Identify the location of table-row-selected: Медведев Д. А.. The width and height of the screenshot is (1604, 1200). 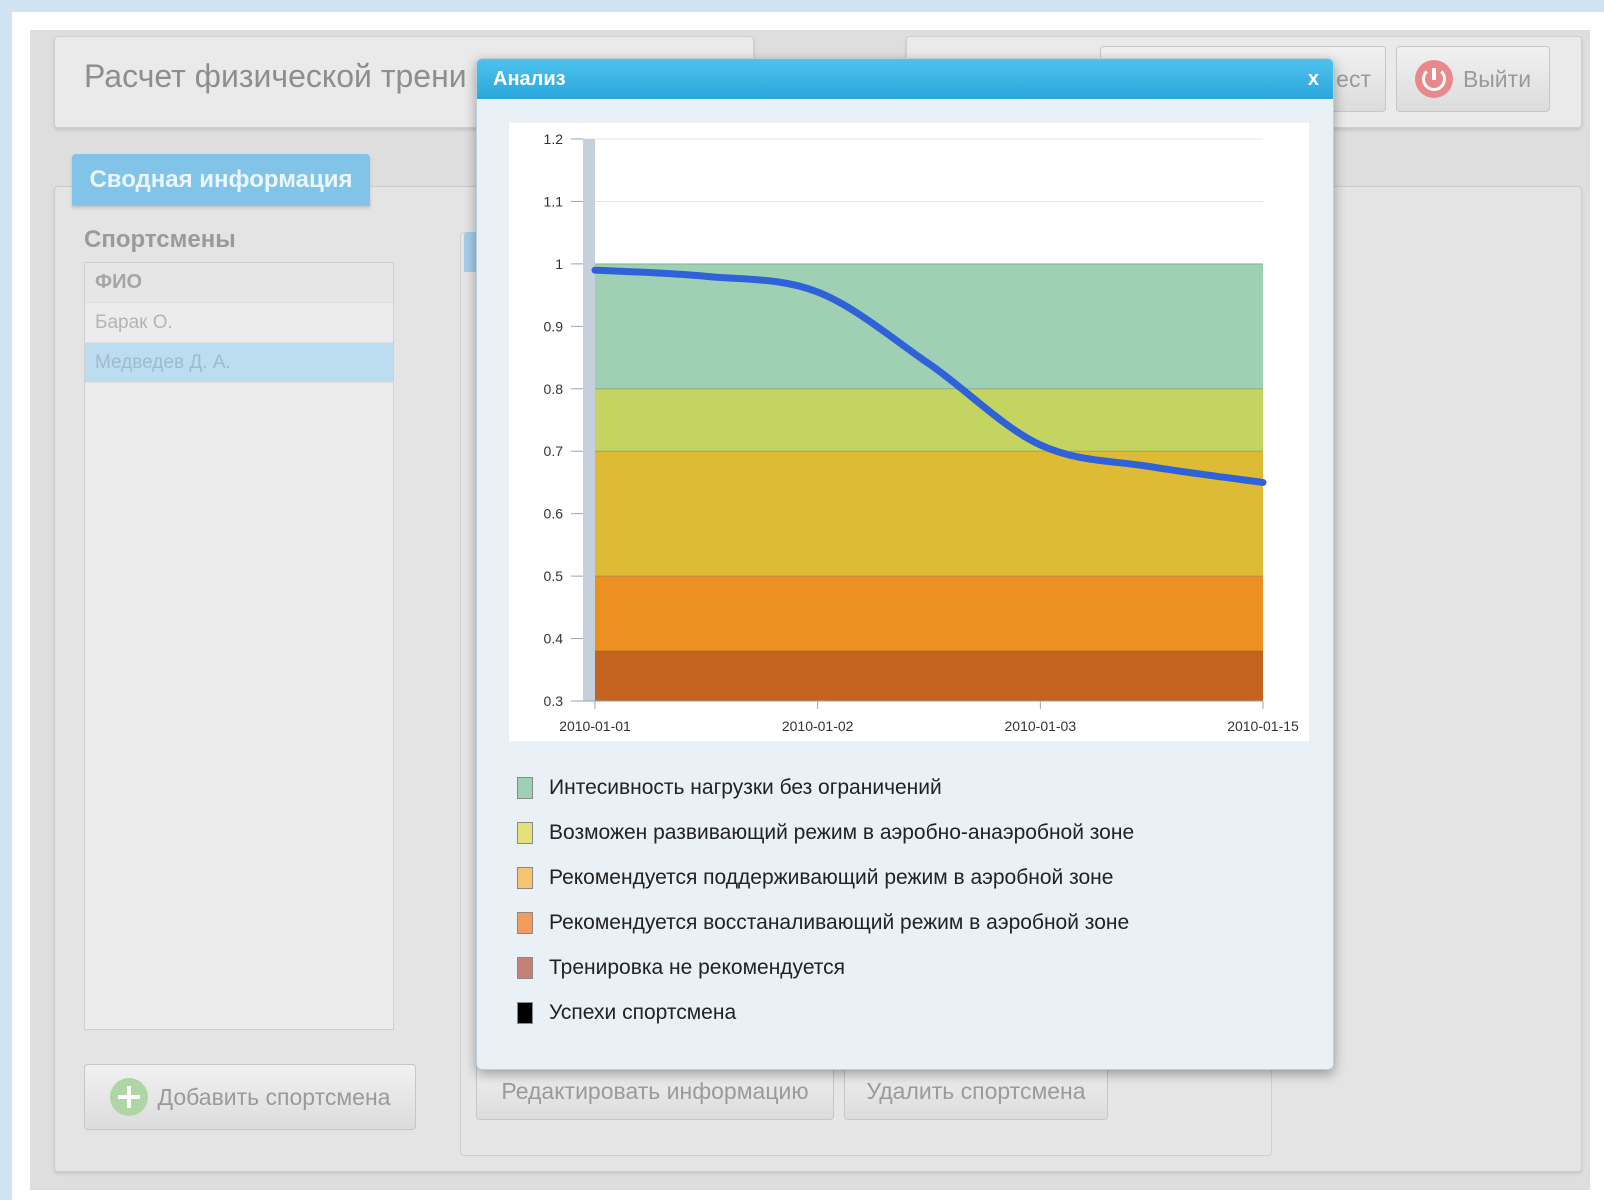
(239, 363).